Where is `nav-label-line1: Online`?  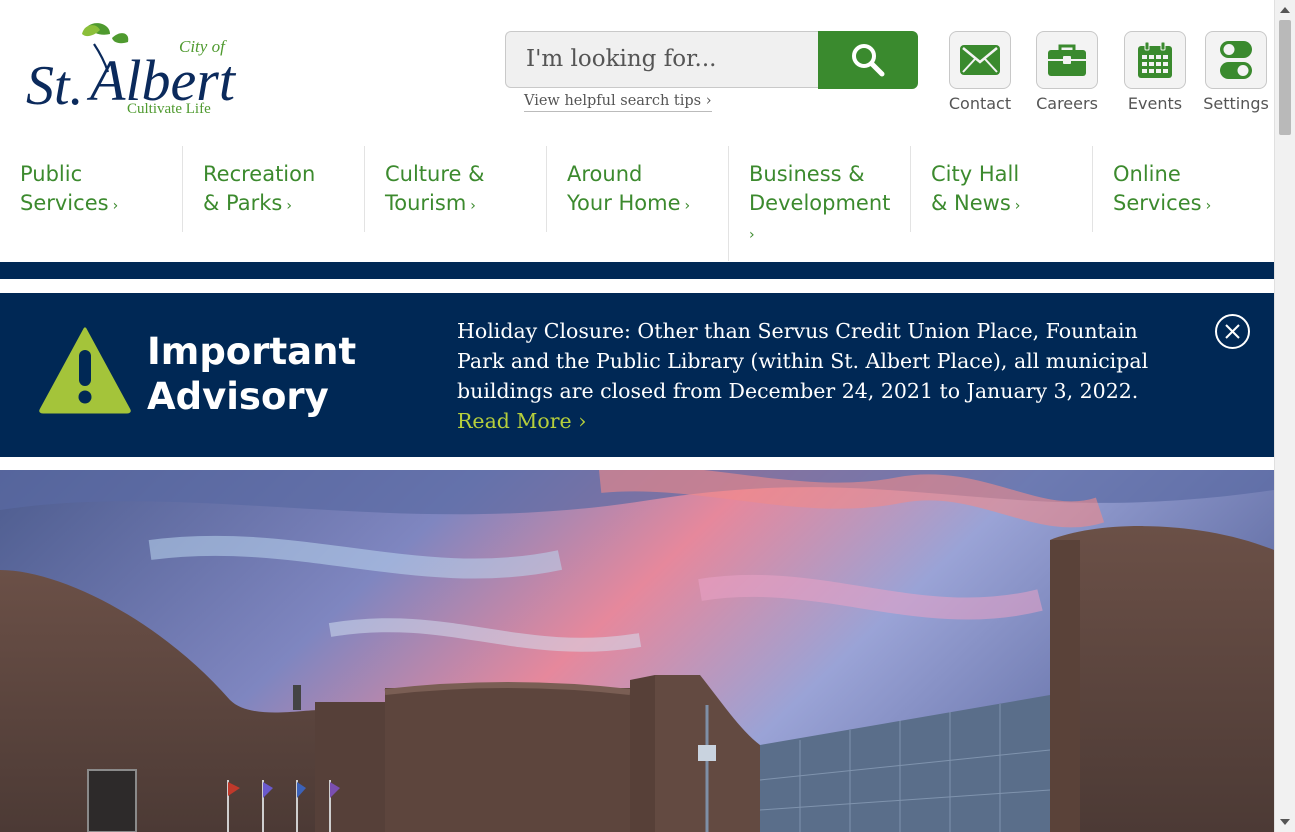
nav-label-line1: Online is located at coordinates (1147, 174).